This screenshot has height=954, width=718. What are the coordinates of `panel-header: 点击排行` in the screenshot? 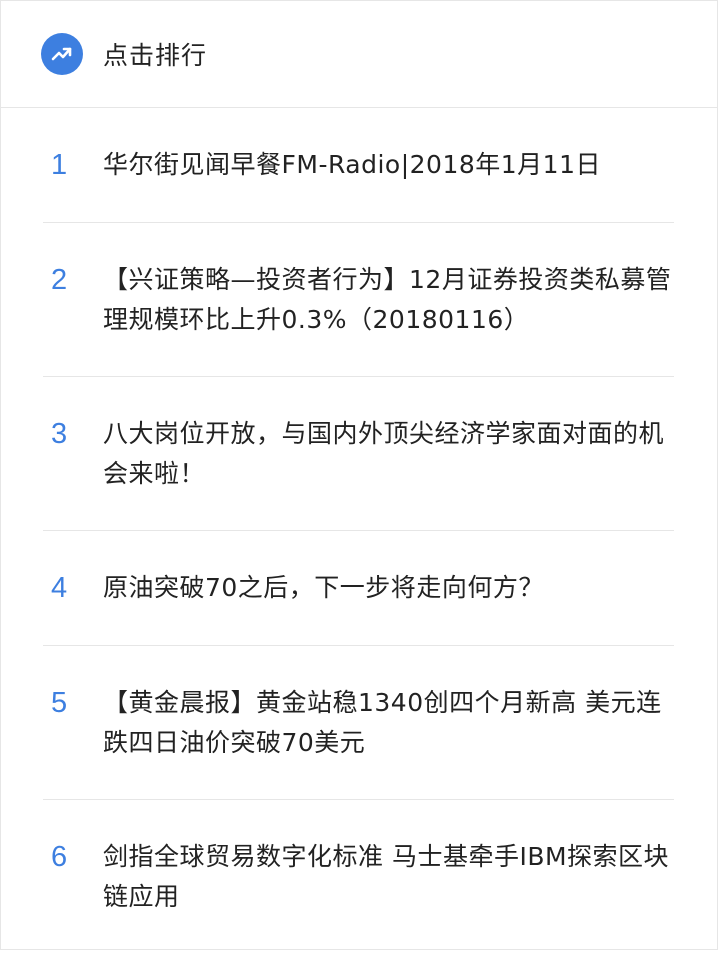 It's located at (359, 54).